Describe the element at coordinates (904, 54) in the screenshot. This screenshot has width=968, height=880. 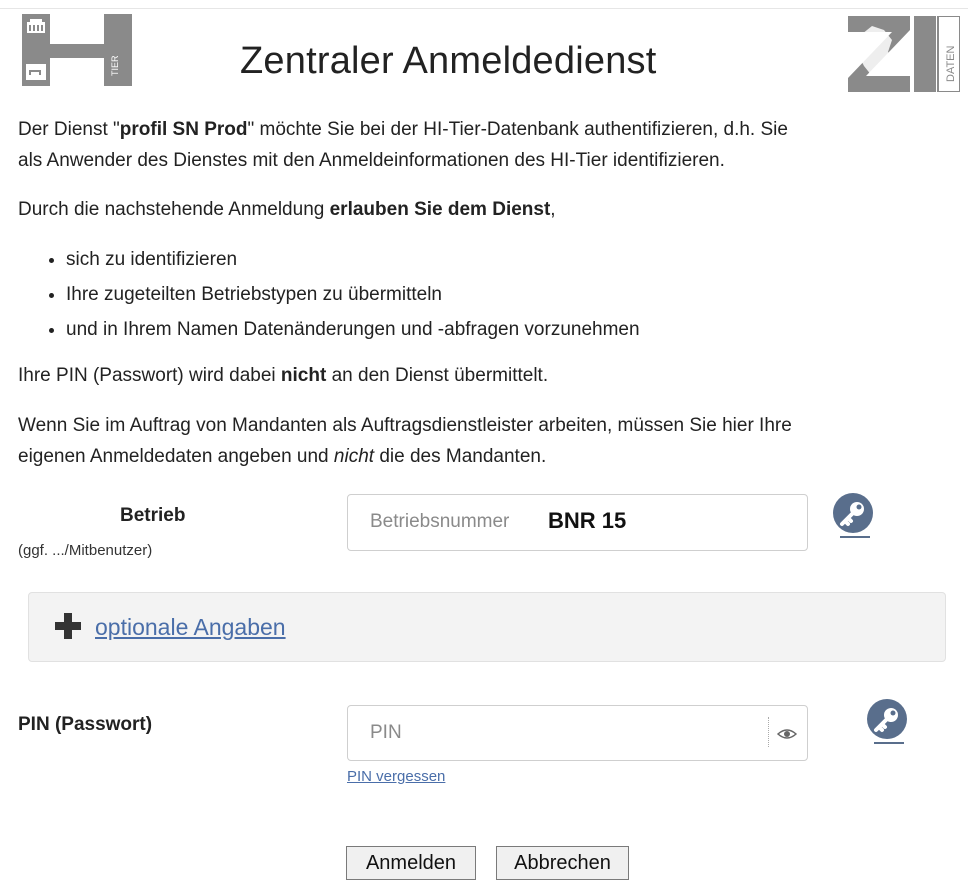
I see `zi-daten-logo: DATEN` at that location.